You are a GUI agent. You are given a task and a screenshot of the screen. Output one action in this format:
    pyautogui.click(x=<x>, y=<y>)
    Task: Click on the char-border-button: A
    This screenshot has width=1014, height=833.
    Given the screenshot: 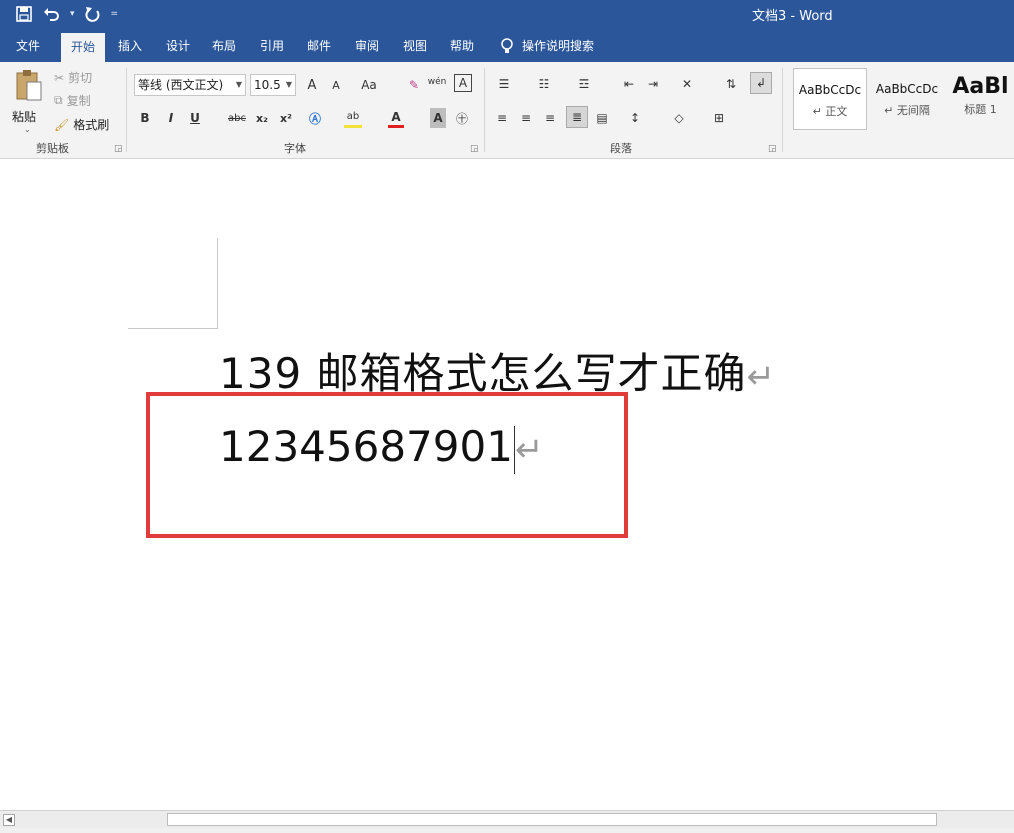 What is the action you would take?
    pyautogui.click(x=463, y=83)
    